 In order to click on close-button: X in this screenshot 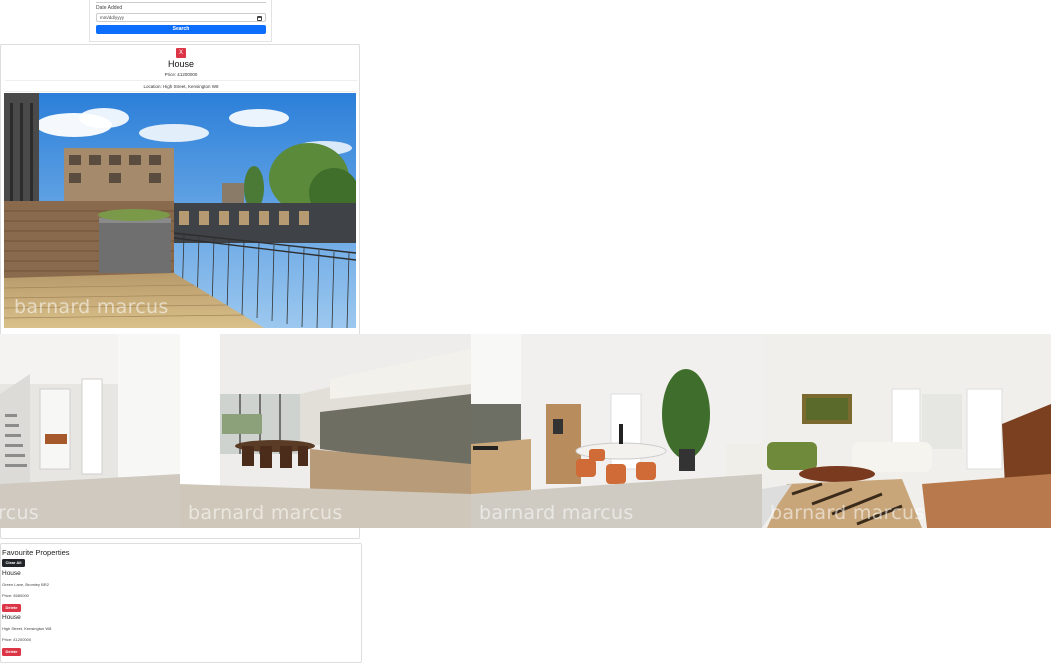, I will do `click(181, 53)`.